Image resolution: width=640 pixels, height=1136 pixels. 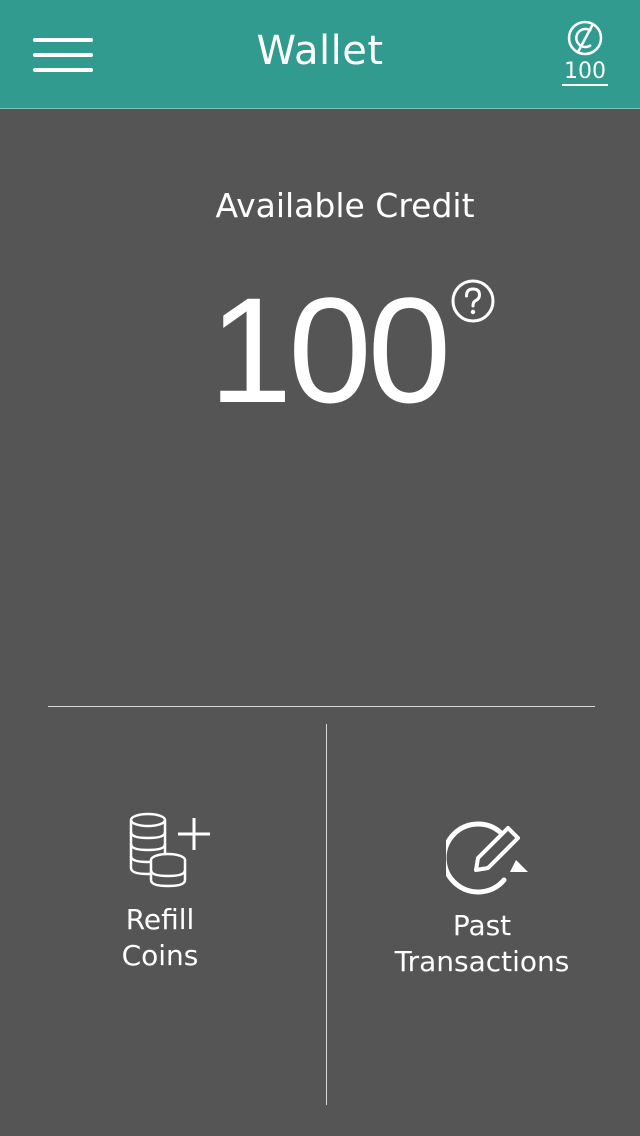 What do you see at coordinates (321, 706) in the screenshot?
I see `horizontal-divider` at bounding box center [321, 706].